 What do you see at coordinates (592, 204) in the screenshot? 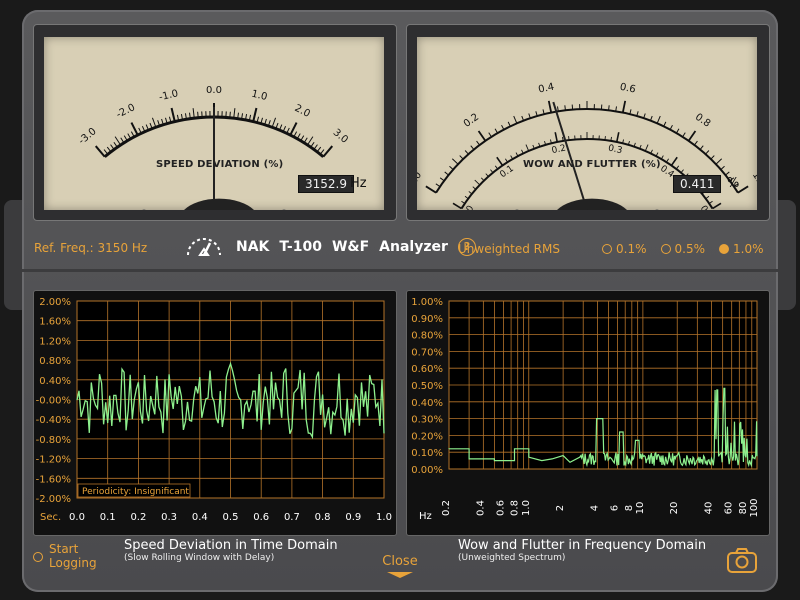
I see `needle-hub` at bounding box center [592, 204].